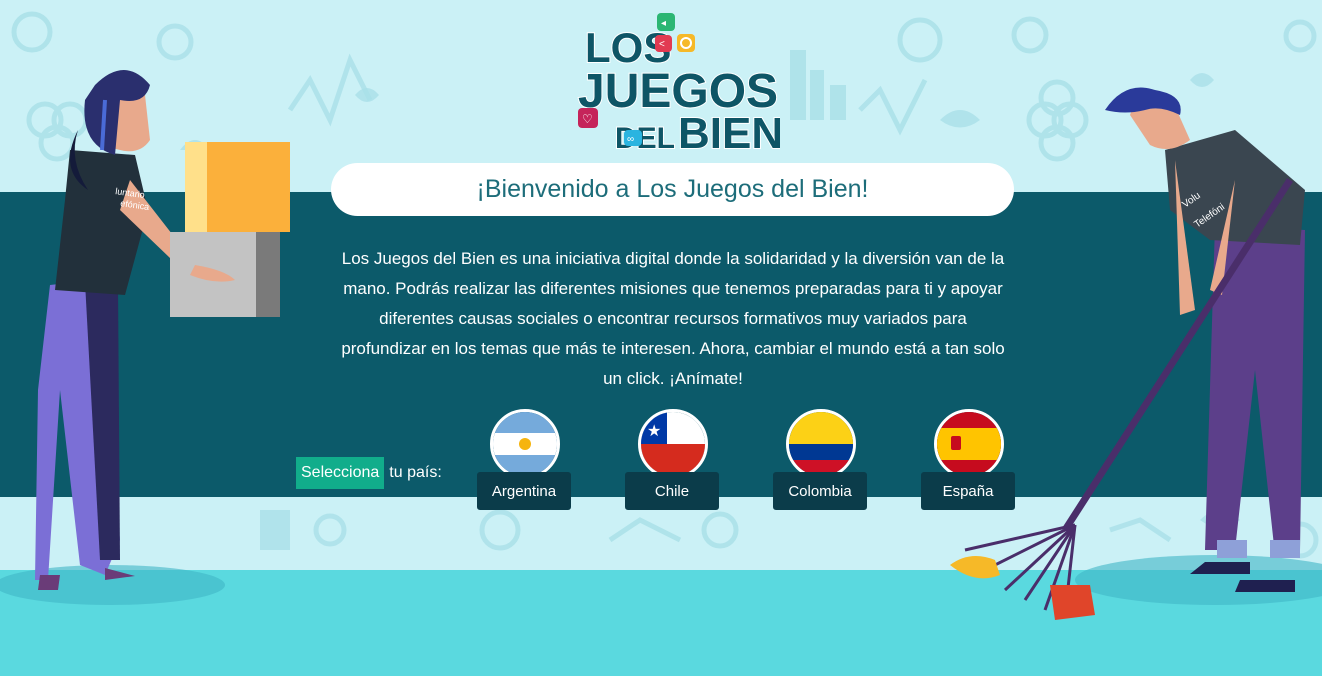 The width and height of the screenshot is (1322, 676). Describe the element at coordinates (415, 472) in the screenshot. I see `select-country-text: tu país:` at that location.